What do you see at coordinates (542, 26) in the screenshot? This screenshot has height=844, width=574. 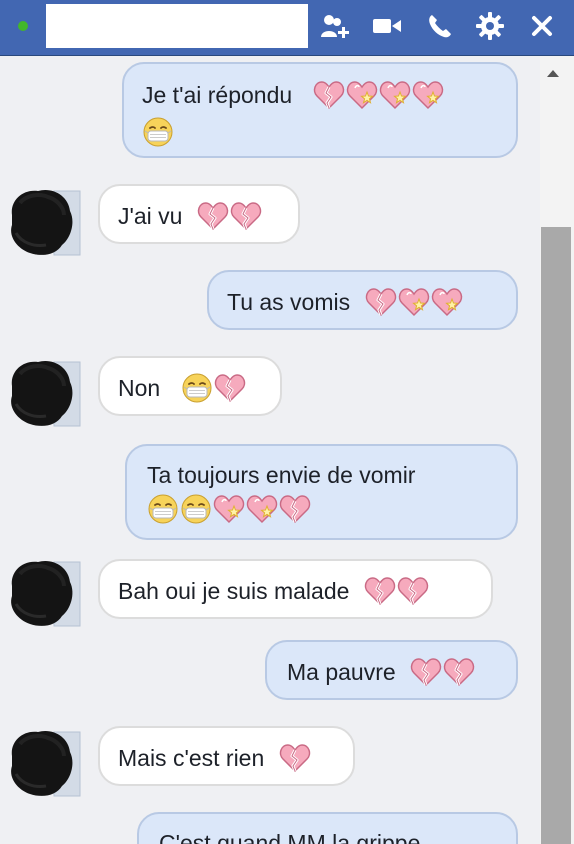 I see `close-icon` at bounding box center [542, 26].